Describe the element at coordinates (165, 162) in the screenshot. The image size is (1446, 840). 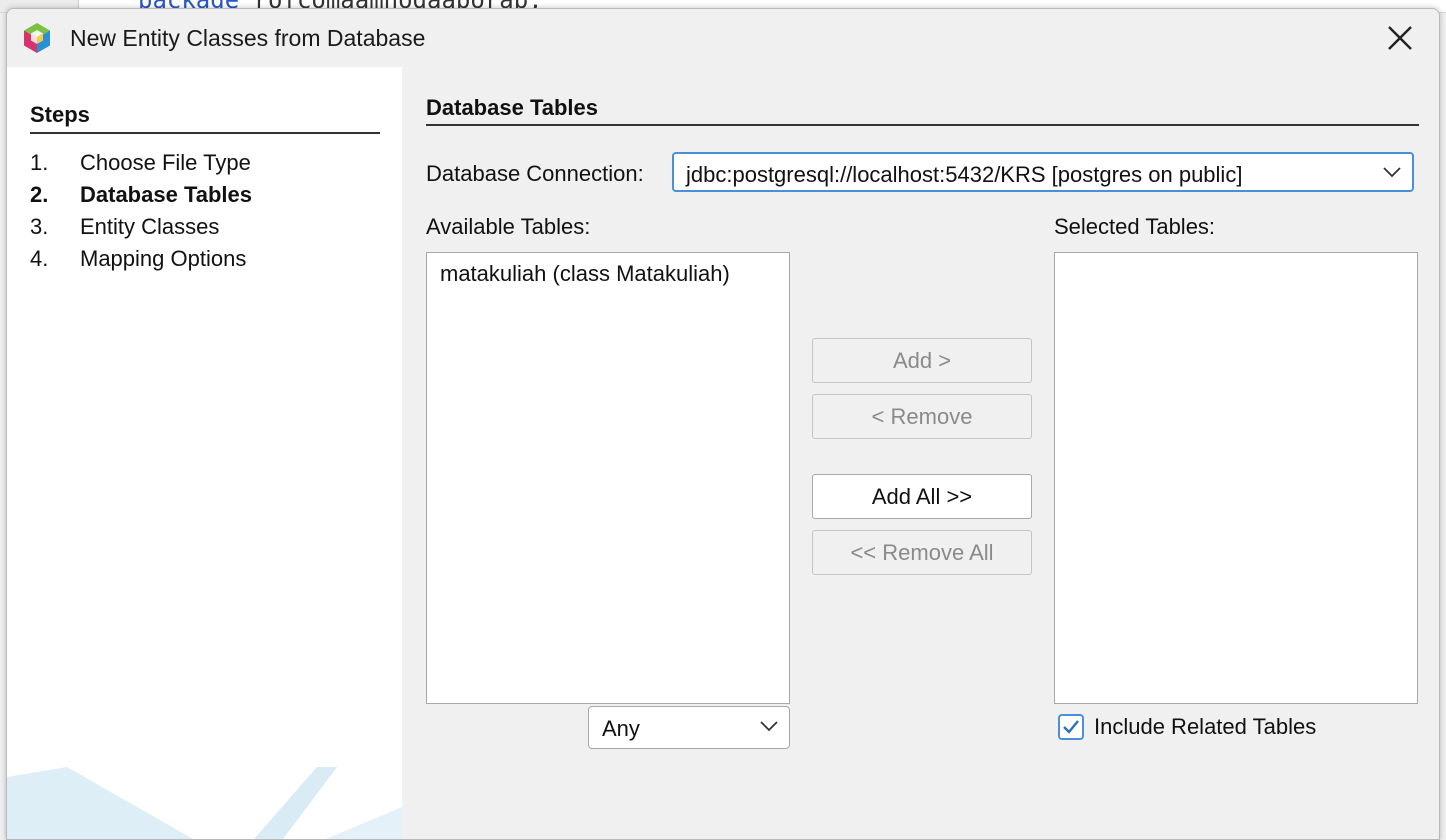
I see `step-label: Choose File Type` at that location.